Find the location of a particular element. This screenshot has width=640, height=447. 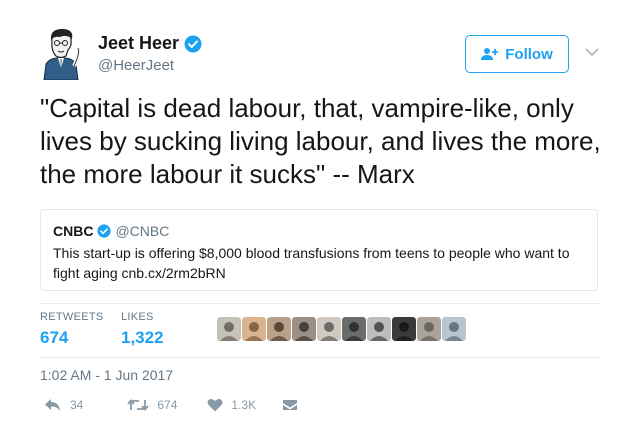

follow-button-label: Follow is located at coordinates (529, 54).